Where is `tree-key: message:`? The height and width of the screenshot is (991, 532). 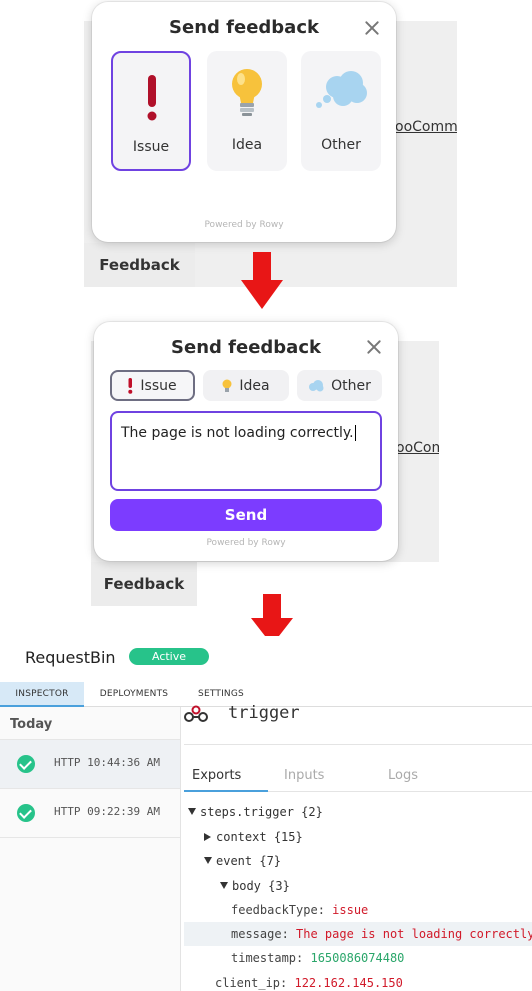 tree-key: message: is located at coordinates (260, 934).